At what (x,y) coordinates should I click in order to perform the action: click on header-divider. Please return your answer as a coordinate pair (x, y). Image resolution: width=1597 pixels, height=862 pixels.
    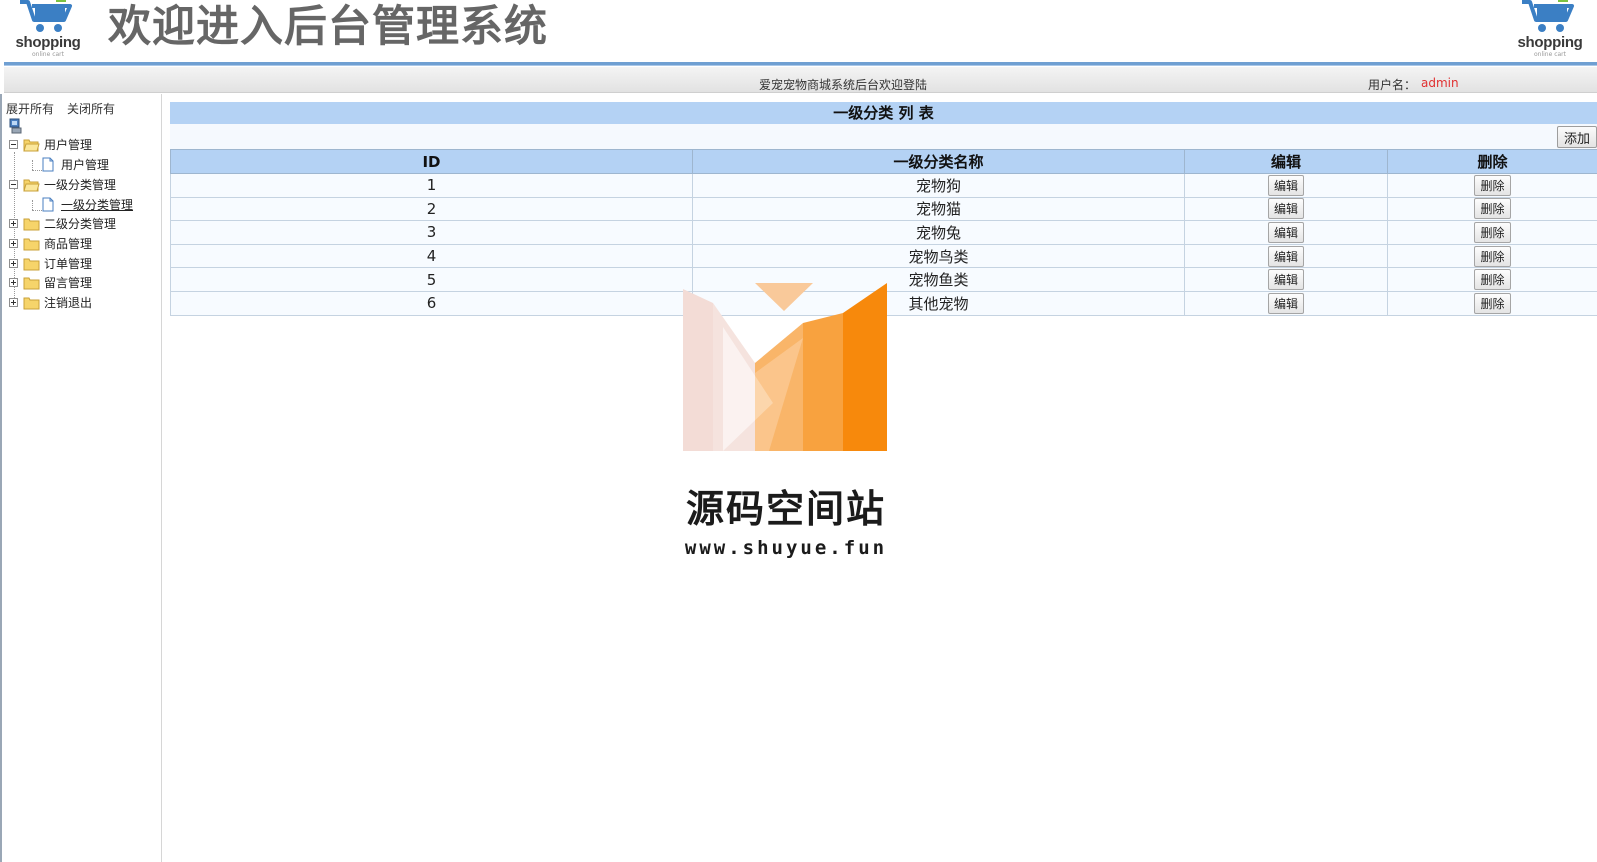
    Looking at the image, I should click on (800, 64).